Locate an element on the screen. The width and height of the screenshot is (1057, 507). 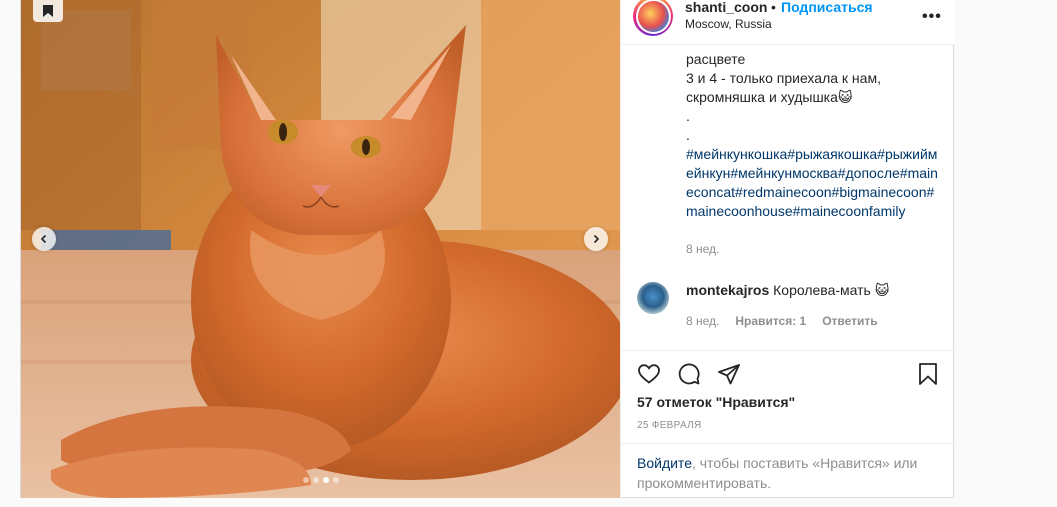
reply-button: Ответить is located at coordinates (849, 321).